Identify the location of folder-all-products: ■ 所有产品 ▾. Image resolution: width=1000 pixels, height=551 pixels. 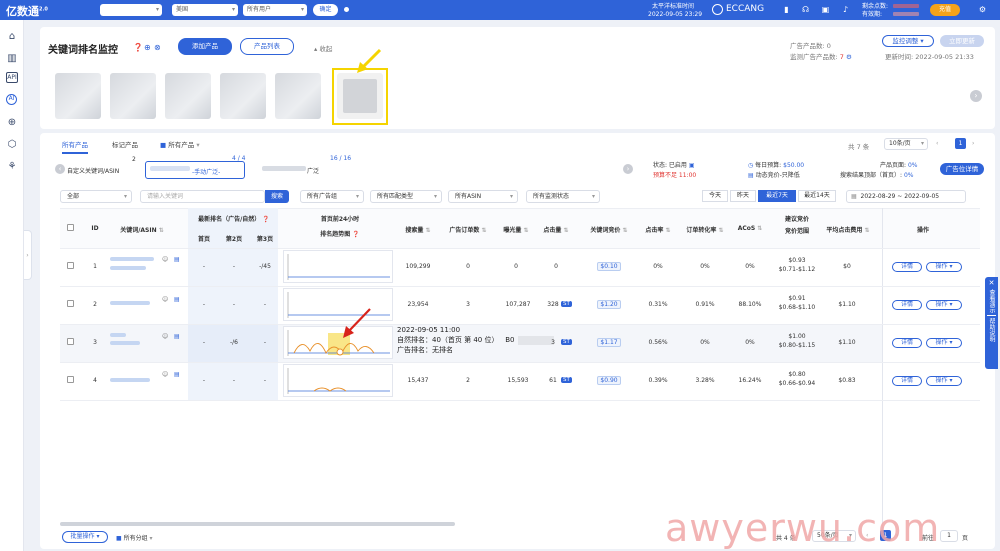
(180, 144).